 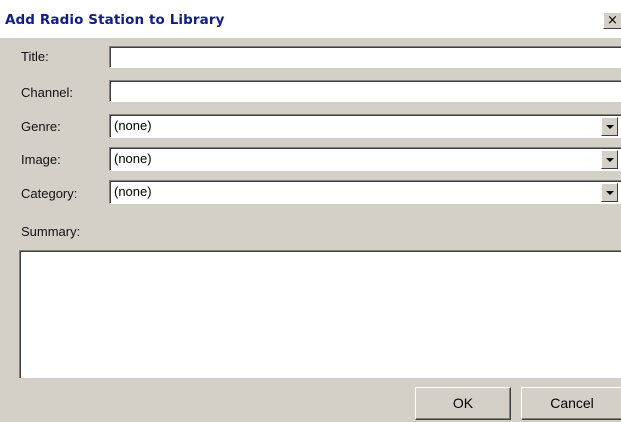 I want to click on summary-label: Summary:, so click(x=51, y=231).